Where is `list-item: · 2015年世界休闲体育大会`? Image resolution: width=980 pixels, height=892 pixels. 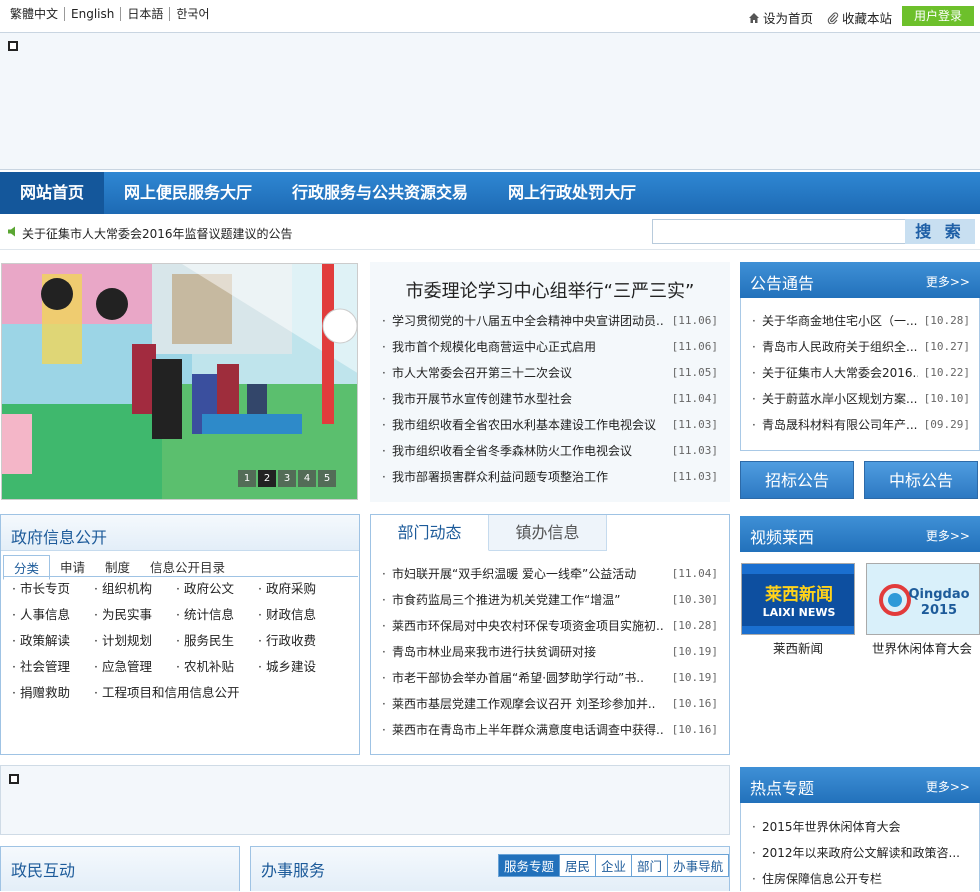
list-item: · 2015年世界休闲体育大会 is located at coordinates (861, 827).